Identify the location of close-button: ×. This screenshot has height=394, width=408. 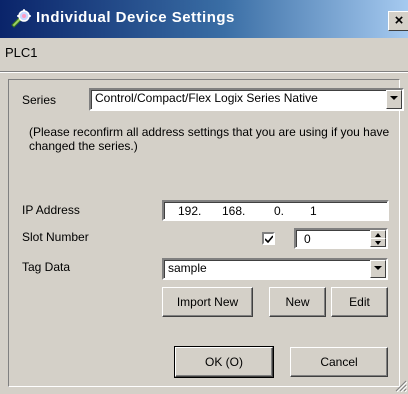
(398, 21).